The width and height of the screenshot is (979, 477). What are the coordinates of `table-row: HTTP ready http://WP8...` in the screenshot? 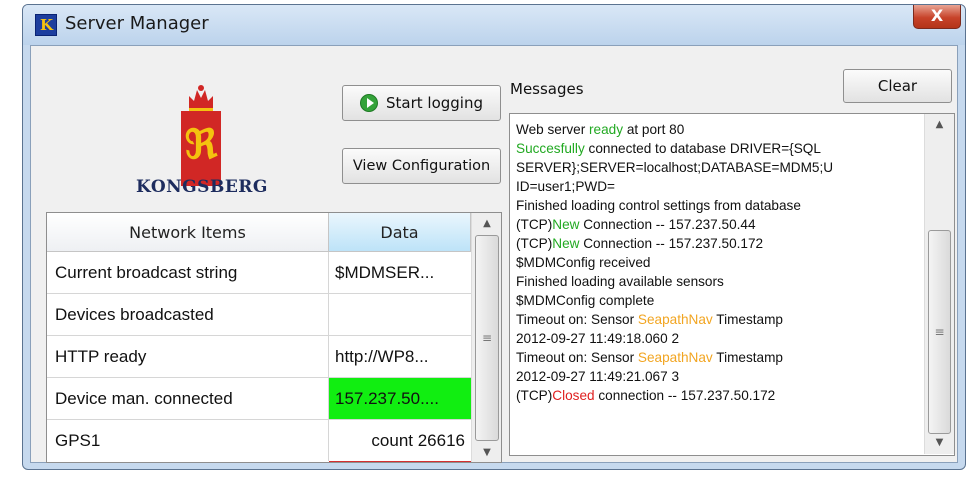 It's located at (259, 357).